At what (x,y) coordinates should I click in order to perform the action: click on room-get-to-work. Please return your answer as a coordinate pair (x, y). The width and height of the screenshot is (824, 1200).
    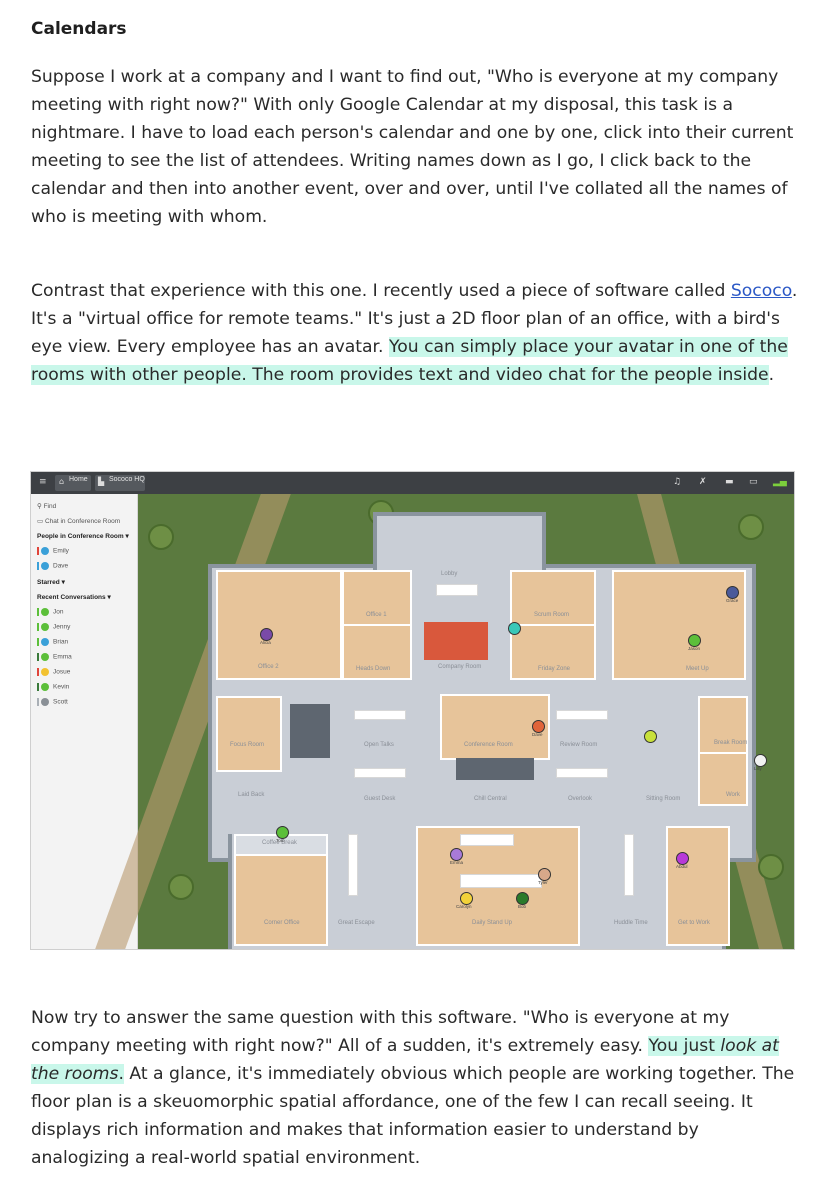
    Looking at the image, I should click on (698, 886).